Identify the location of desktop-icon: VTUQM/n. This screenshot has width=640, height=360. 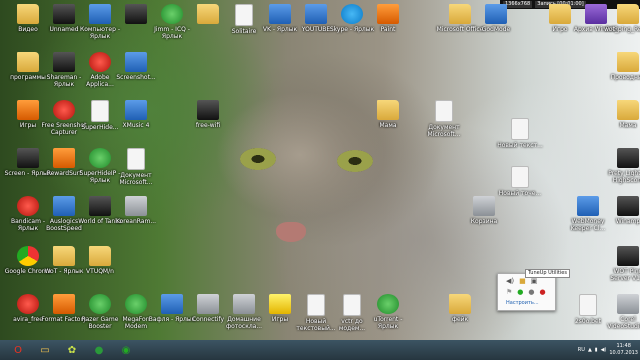
(100, 260).